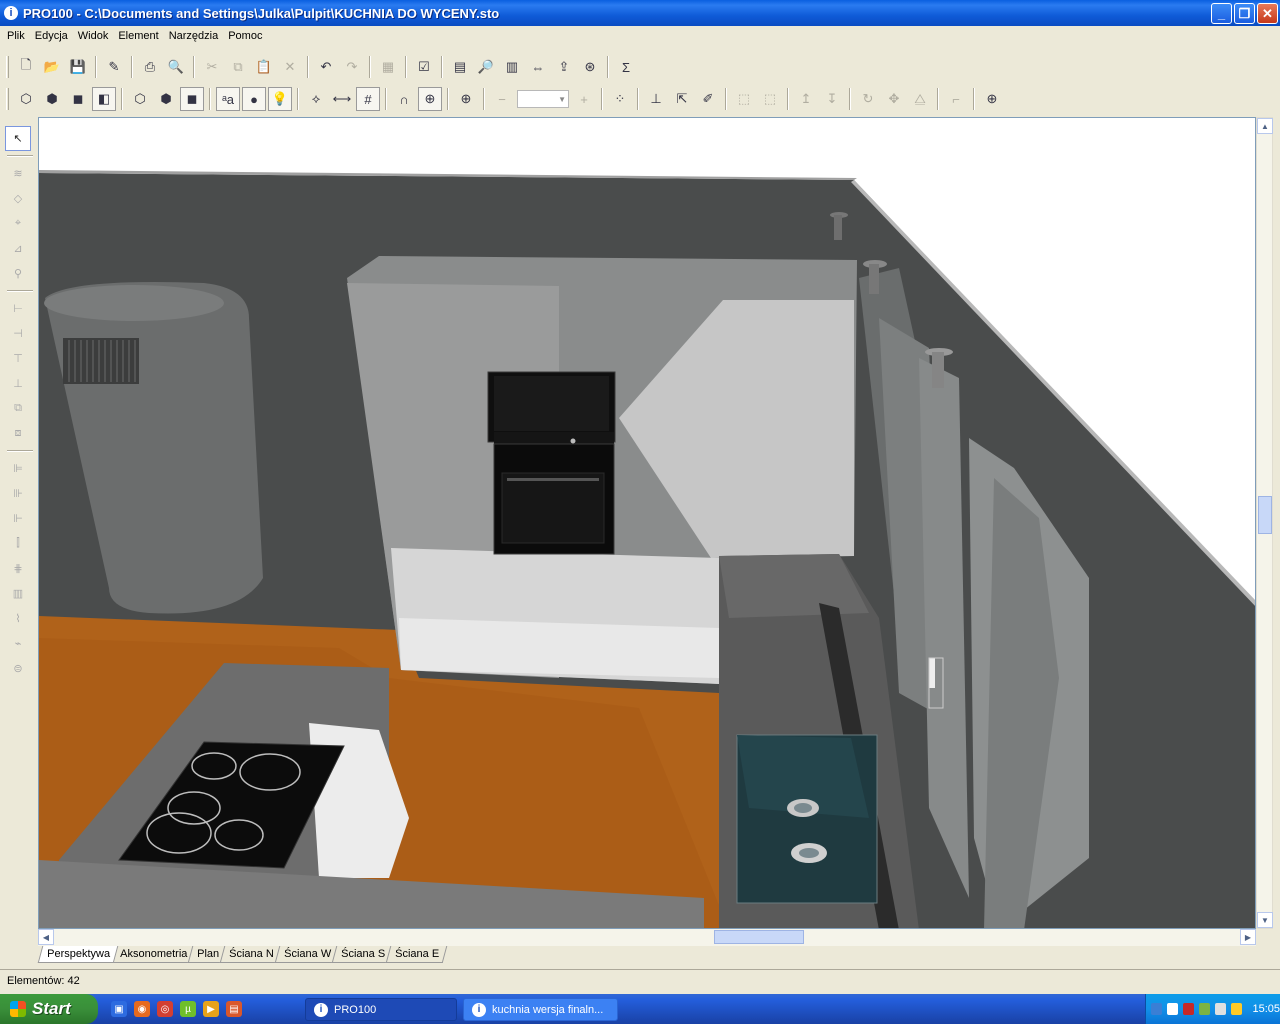 This screenshot has height=1024, width=1280. What do you see at coordinates (806, 99) in the screenshot?
I see `move-up-icon: ↥` at bounding box center [806, 99].